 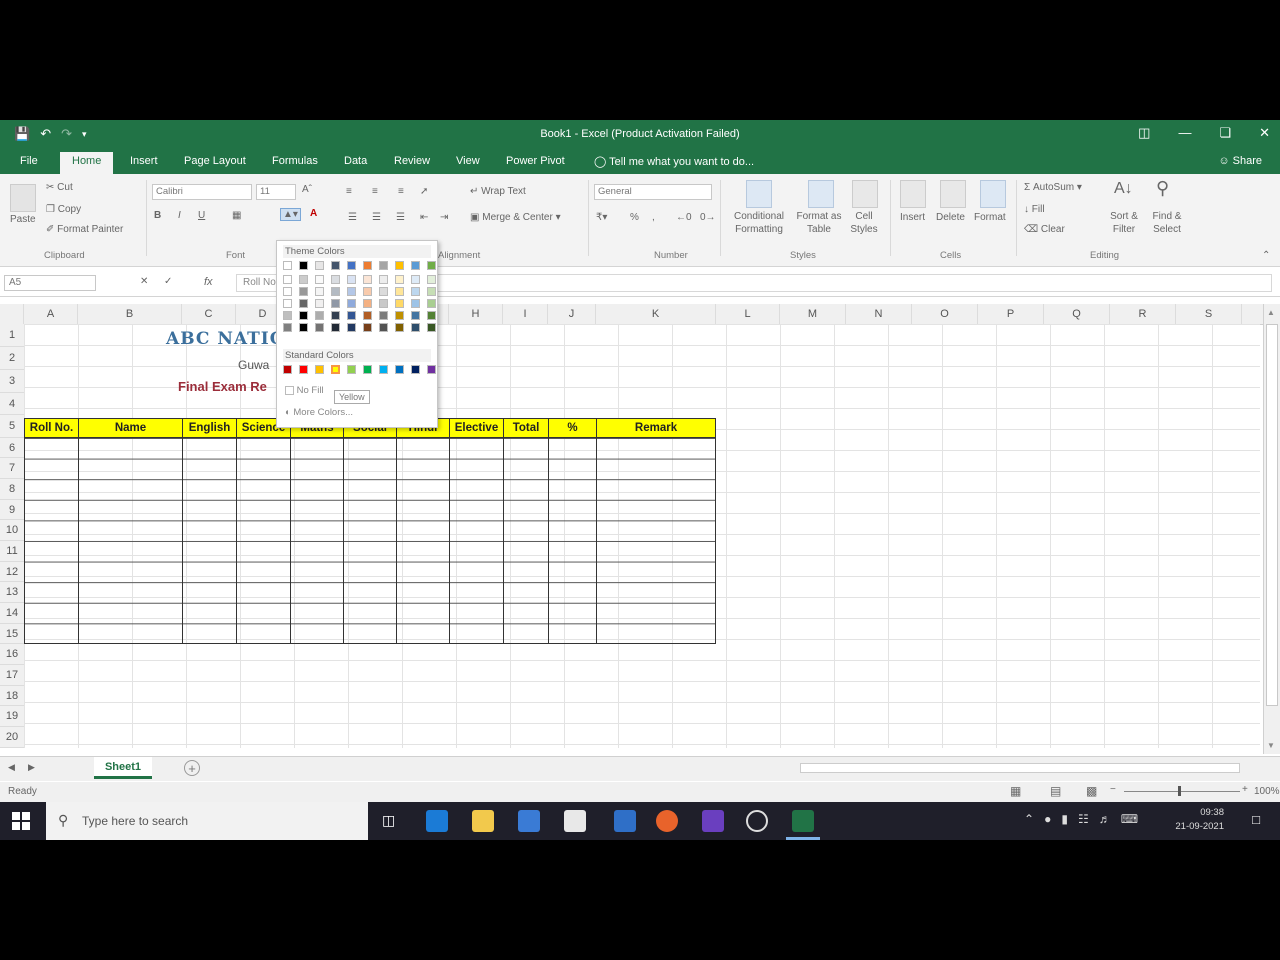 What do you see at coordinates (307, 189) in the screenshot?
I see `grow-font-icon: Aˆ` at bounding box center [307, 189].